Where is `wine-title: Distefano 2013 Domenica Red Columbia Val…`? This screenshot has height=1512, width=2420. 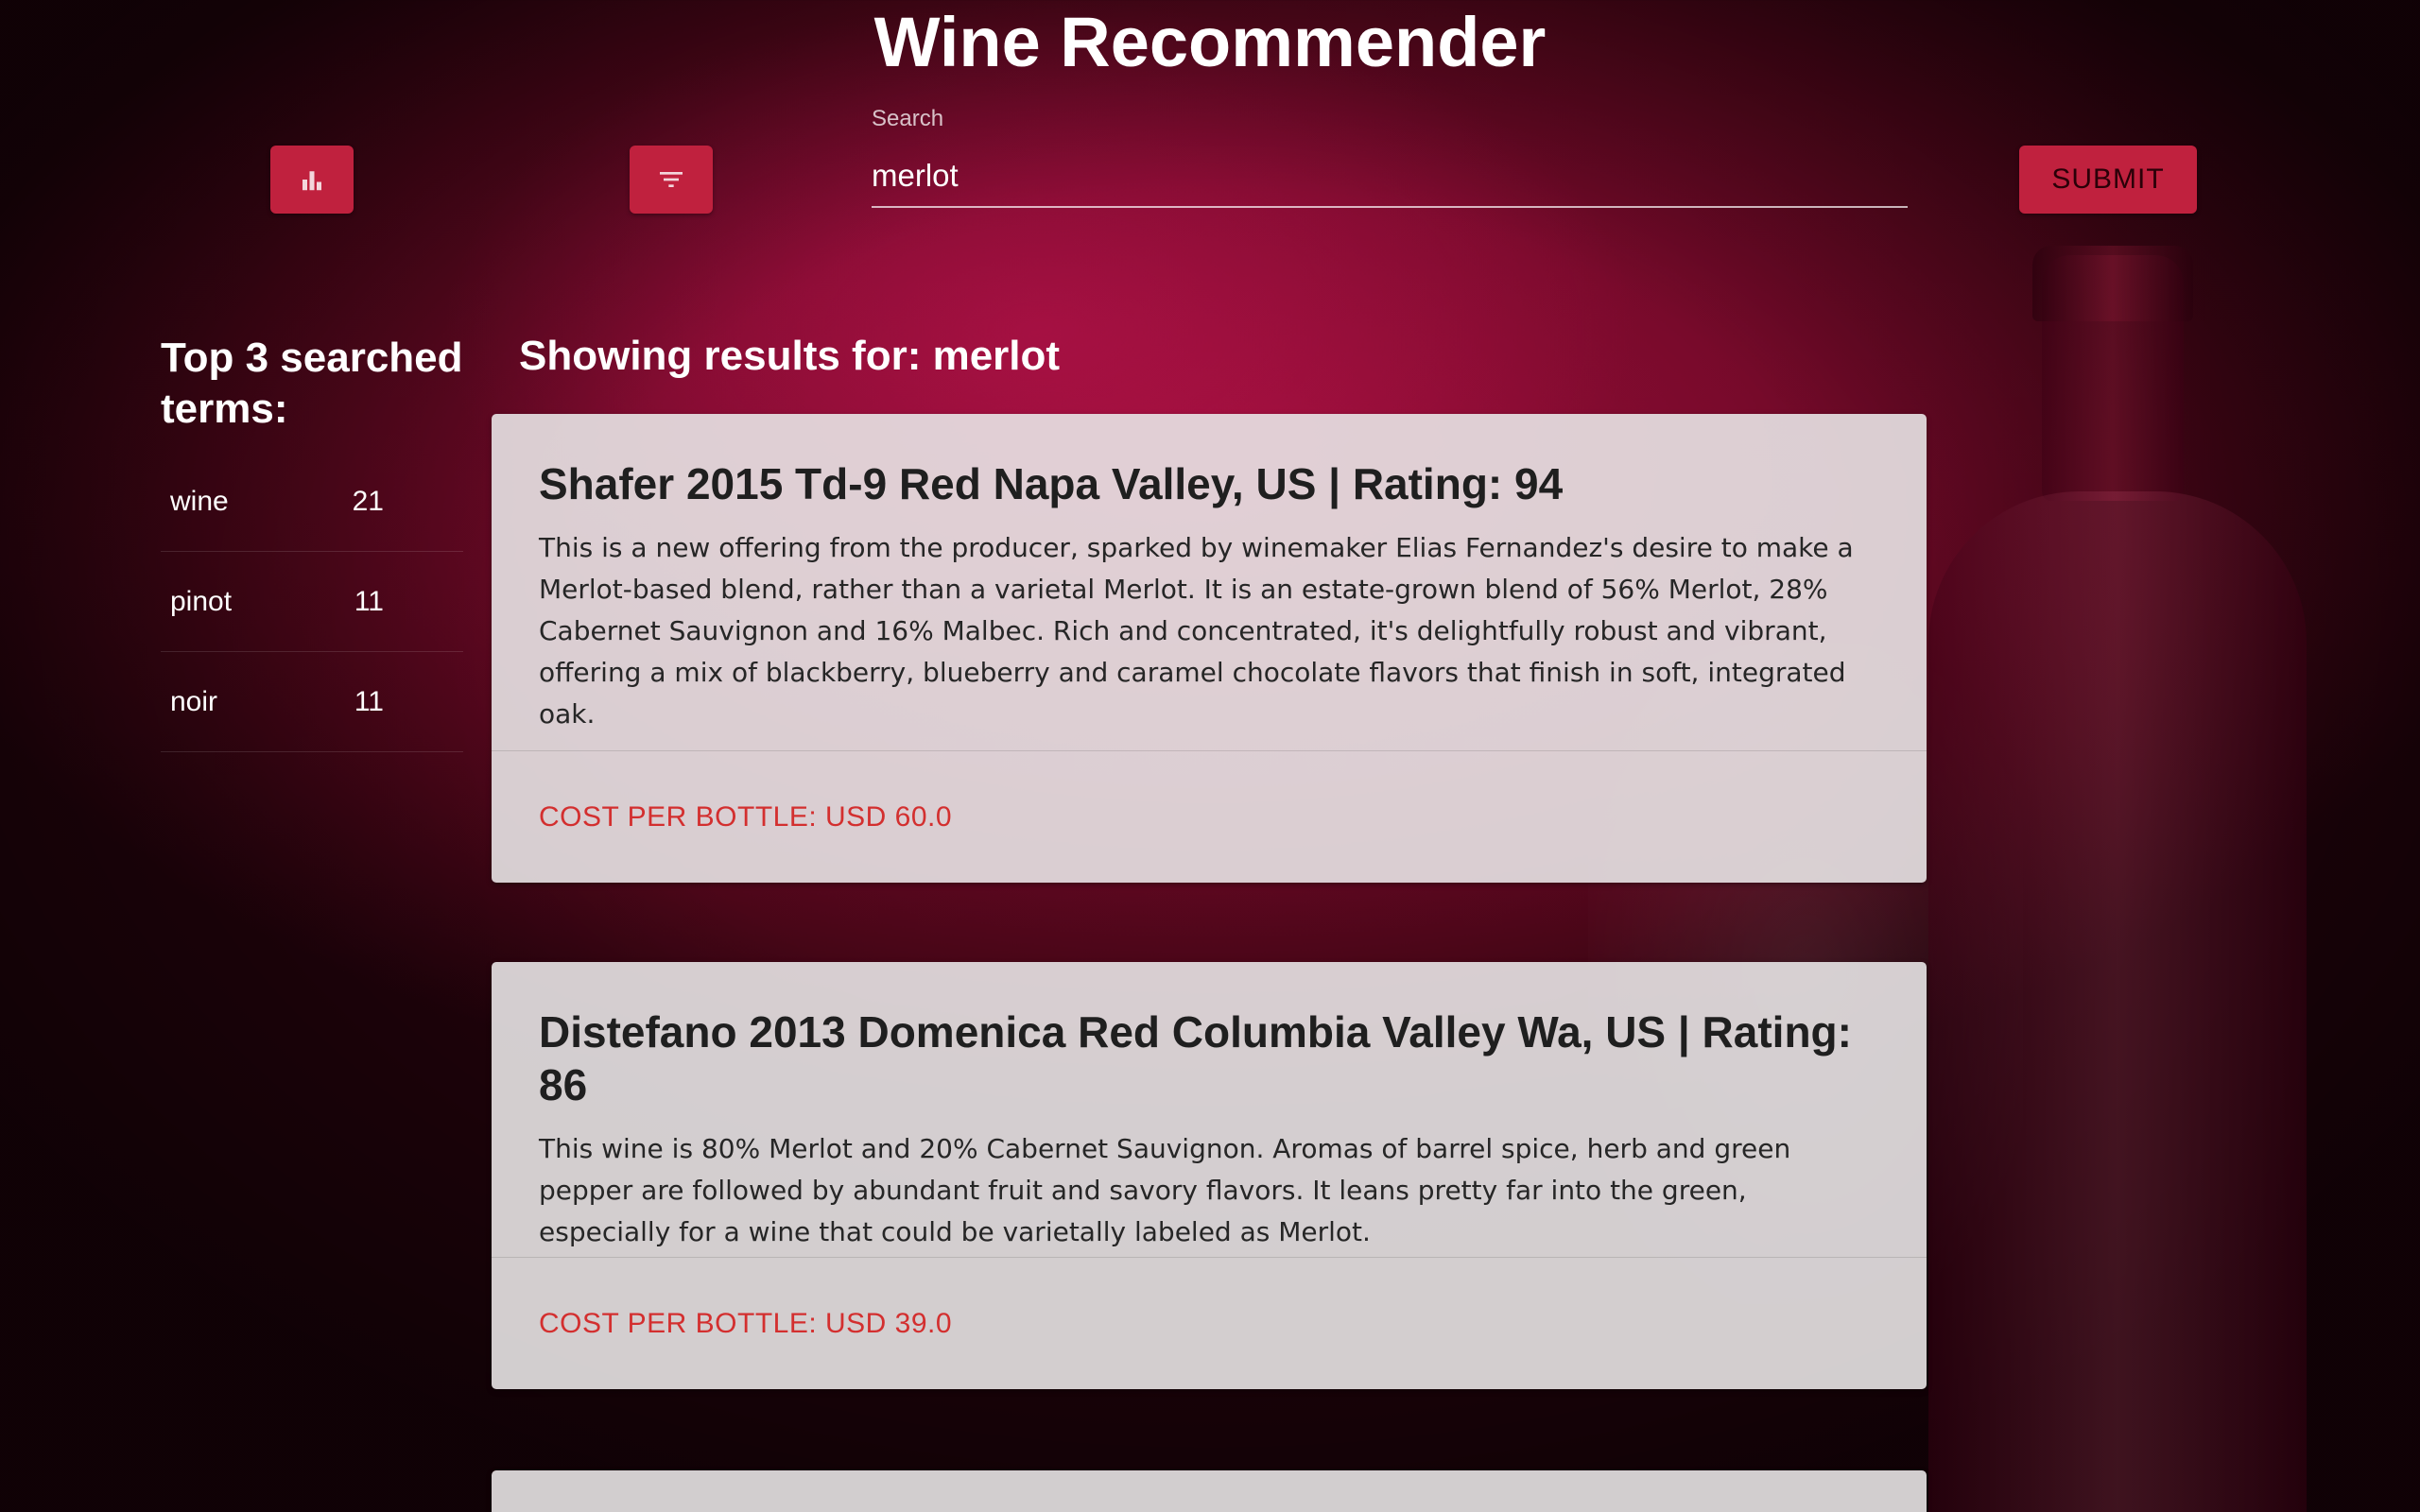 wine-title: Distefano 2013 Domenica Red Columbia Val… is located at coordinates (1196, 1058).